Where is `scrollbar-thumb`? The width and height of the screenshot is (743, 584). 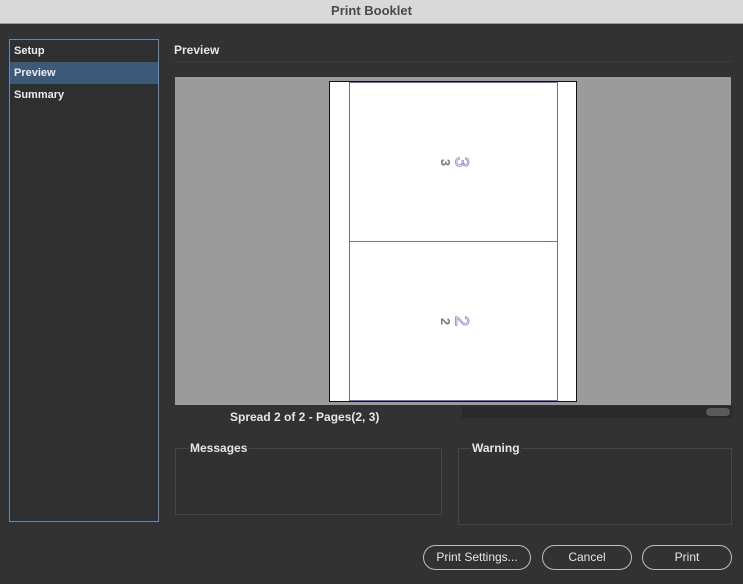 scrollbar-thumb is located at coordinates (718, 412).